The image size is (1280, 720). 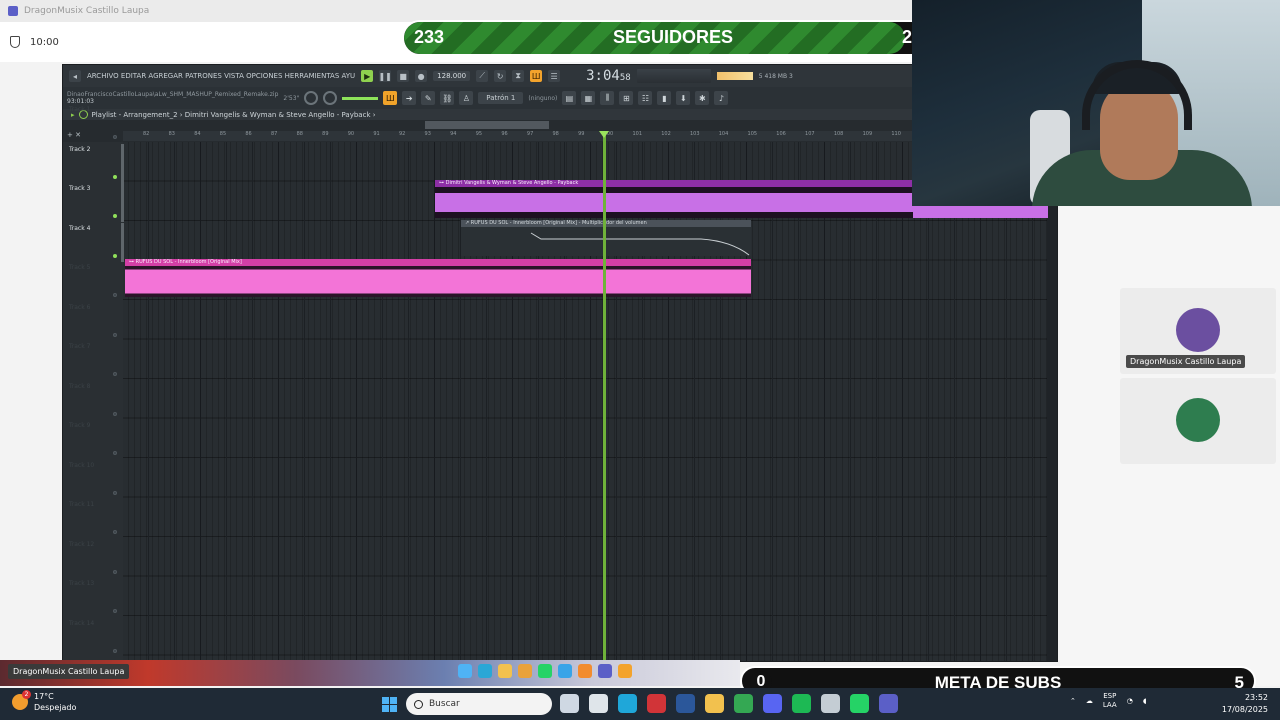 I want to click on playlist-overview-scroll, so click(x=487, y=125).